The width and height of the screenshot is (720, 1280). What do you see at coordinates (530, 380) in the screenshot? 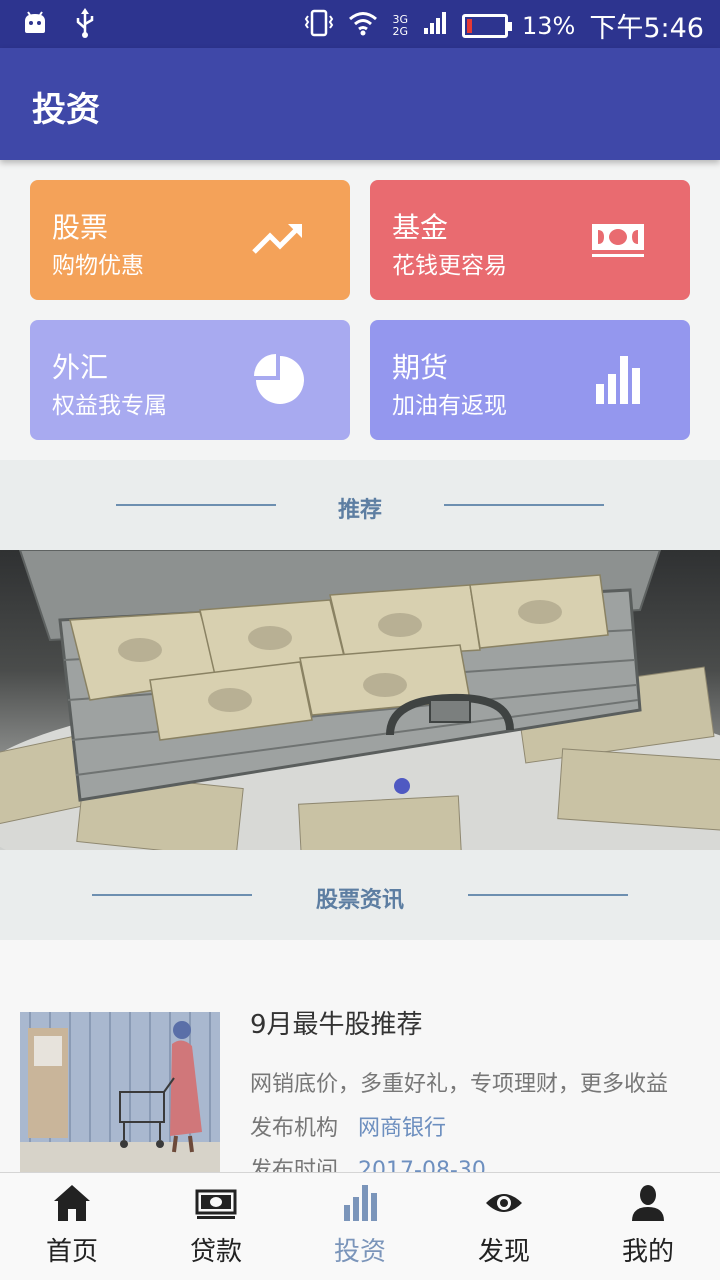
I see `category-futures: 期货 加油有返现` at bounding box center [530, 380].